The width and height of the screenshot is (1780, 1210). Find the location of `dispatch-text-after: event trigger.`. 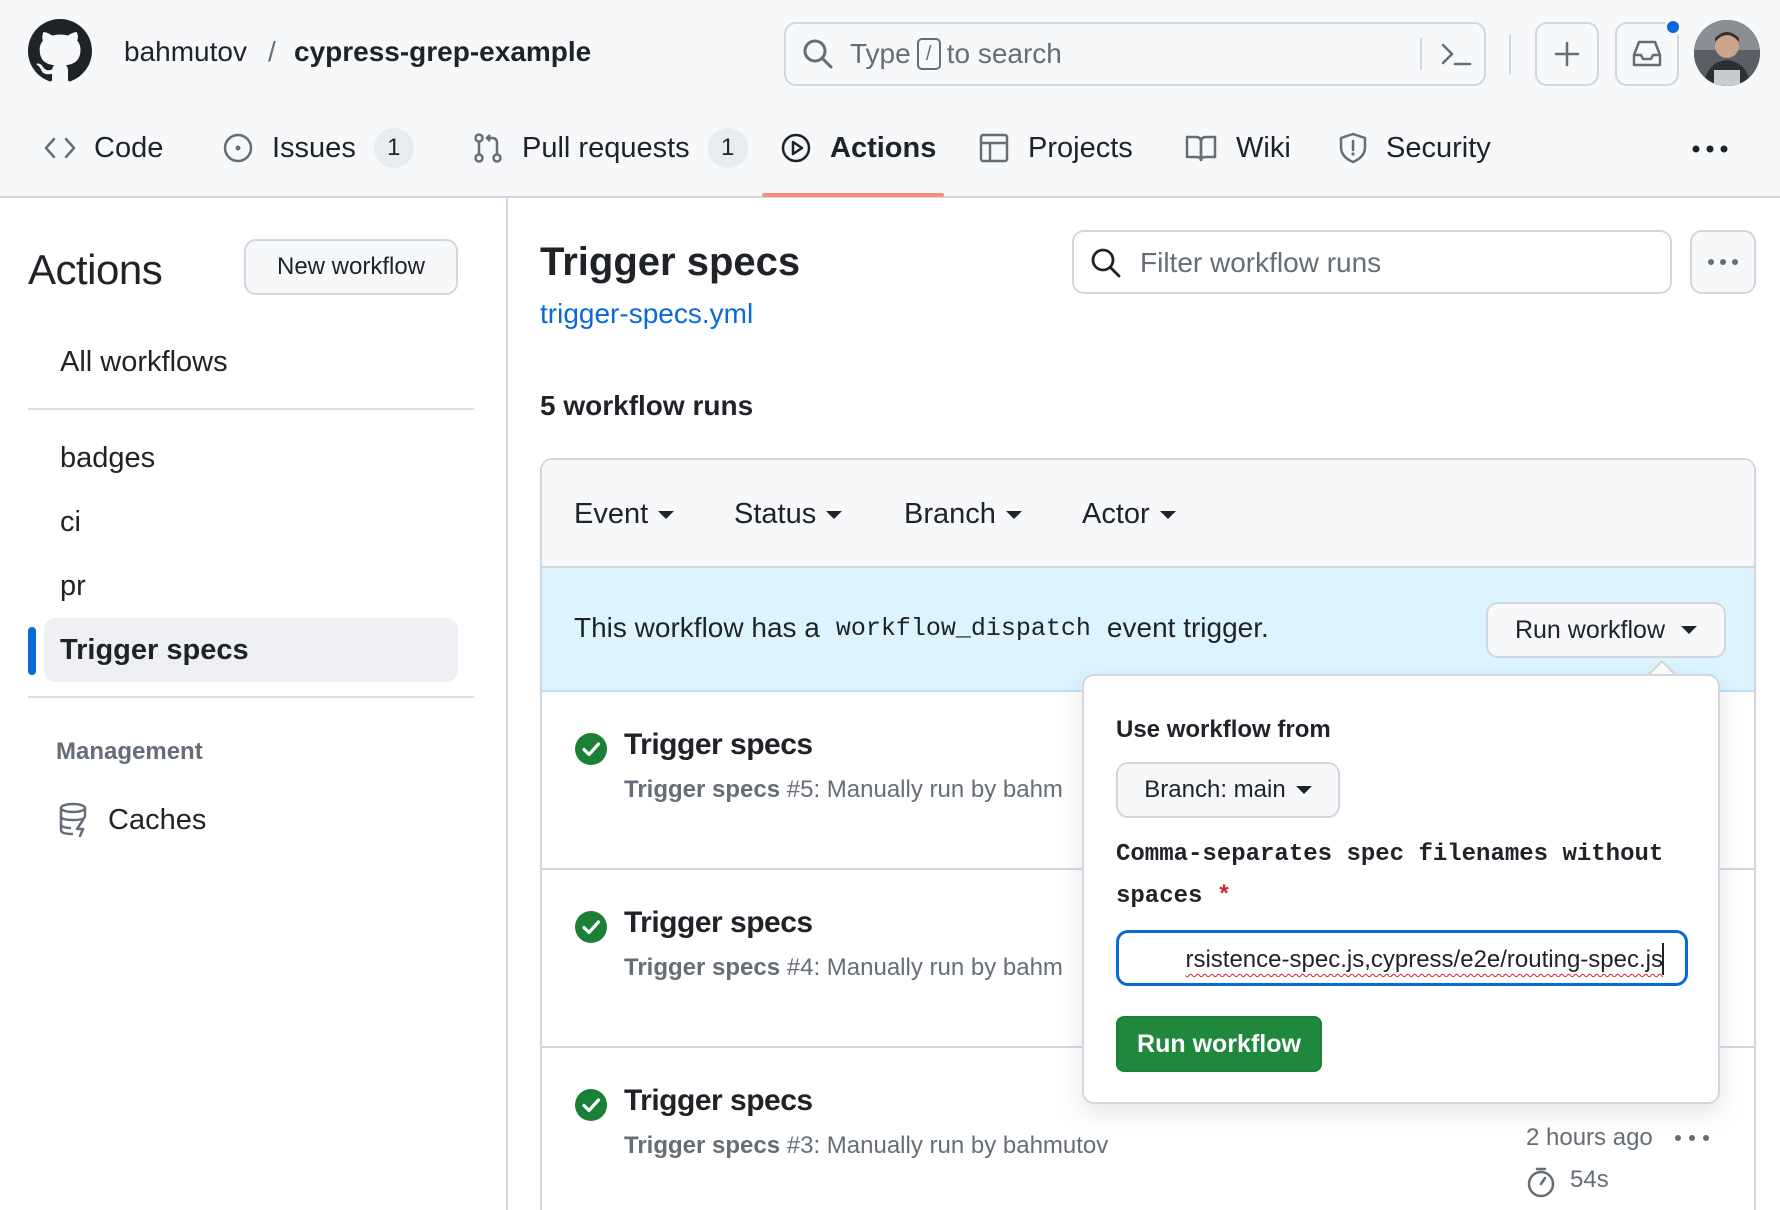

dispatch-text-after: event trigger. is located at coordinates (1187, 627).